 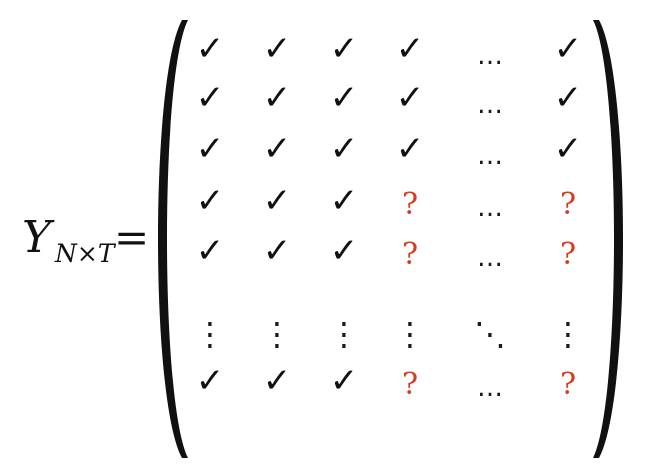 I want to click on right-parenthesis, so click(x=608, y=239).